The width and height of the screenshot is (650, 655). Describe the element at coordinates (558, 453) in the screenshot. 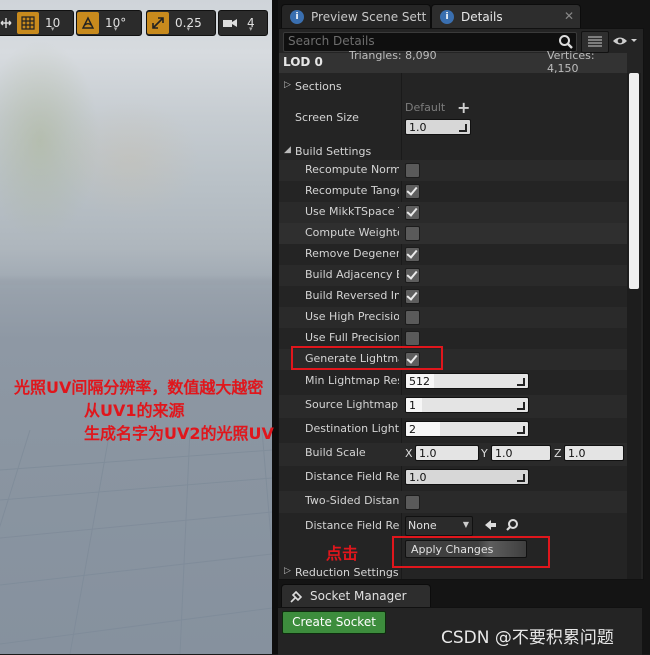

I see `axis-z-label: Z` at that location.